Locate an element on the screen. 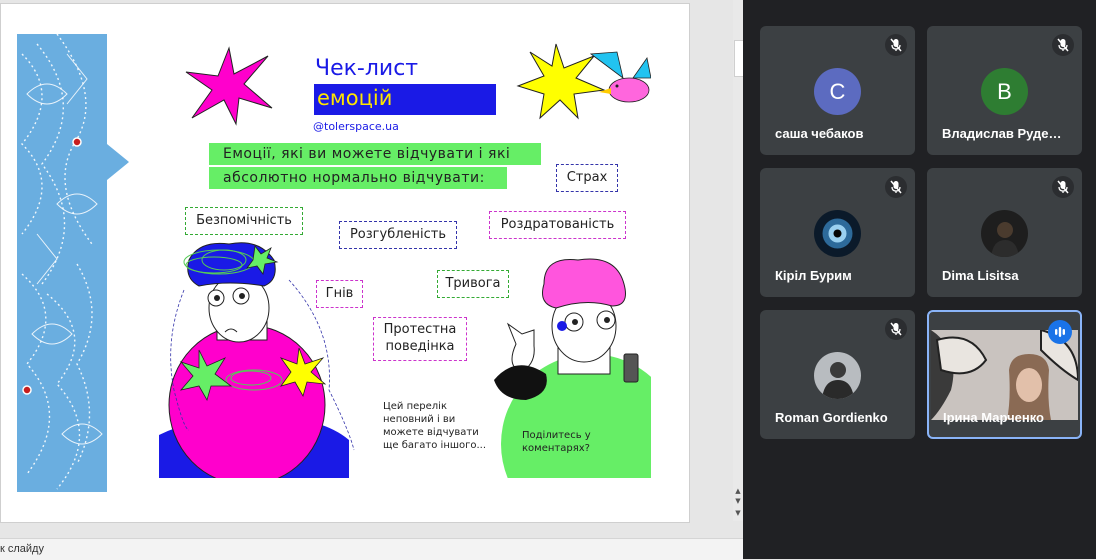  participant-name: Roman Gordienko is located at coordinates (831, 417).